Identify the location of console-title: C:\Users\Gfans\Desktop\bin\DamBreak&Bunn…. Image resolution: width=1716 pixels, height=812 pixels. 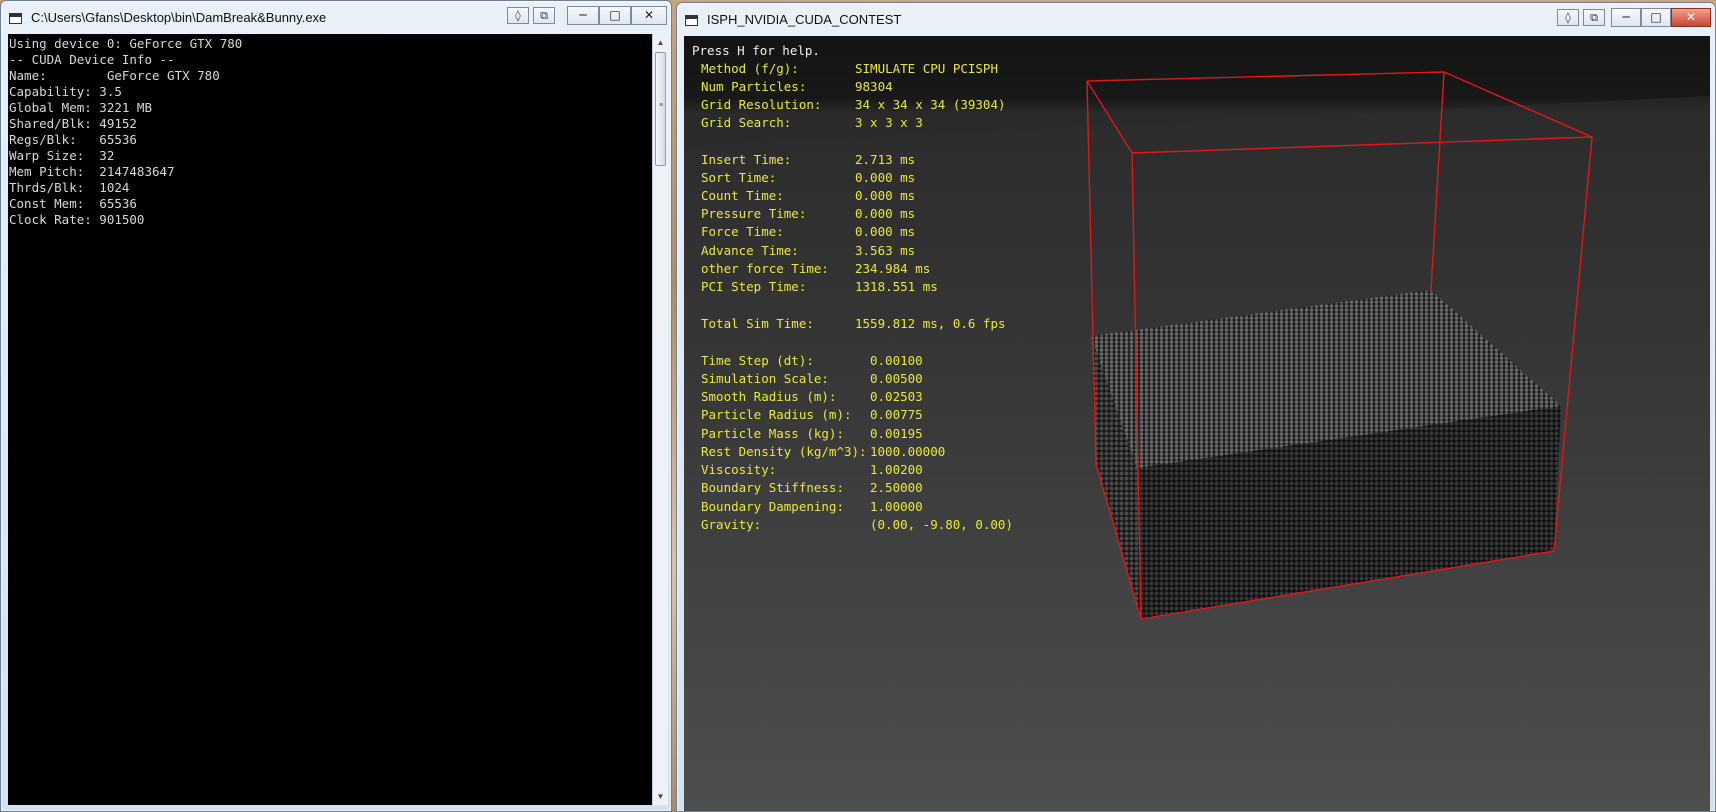
(179, 17).